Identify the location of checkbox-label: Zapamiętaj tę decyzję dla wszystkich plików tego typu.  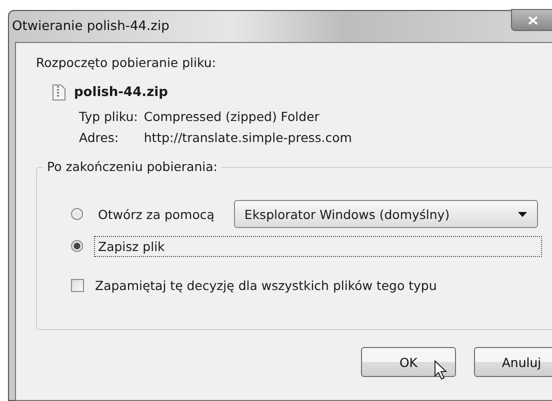
(266, 285).